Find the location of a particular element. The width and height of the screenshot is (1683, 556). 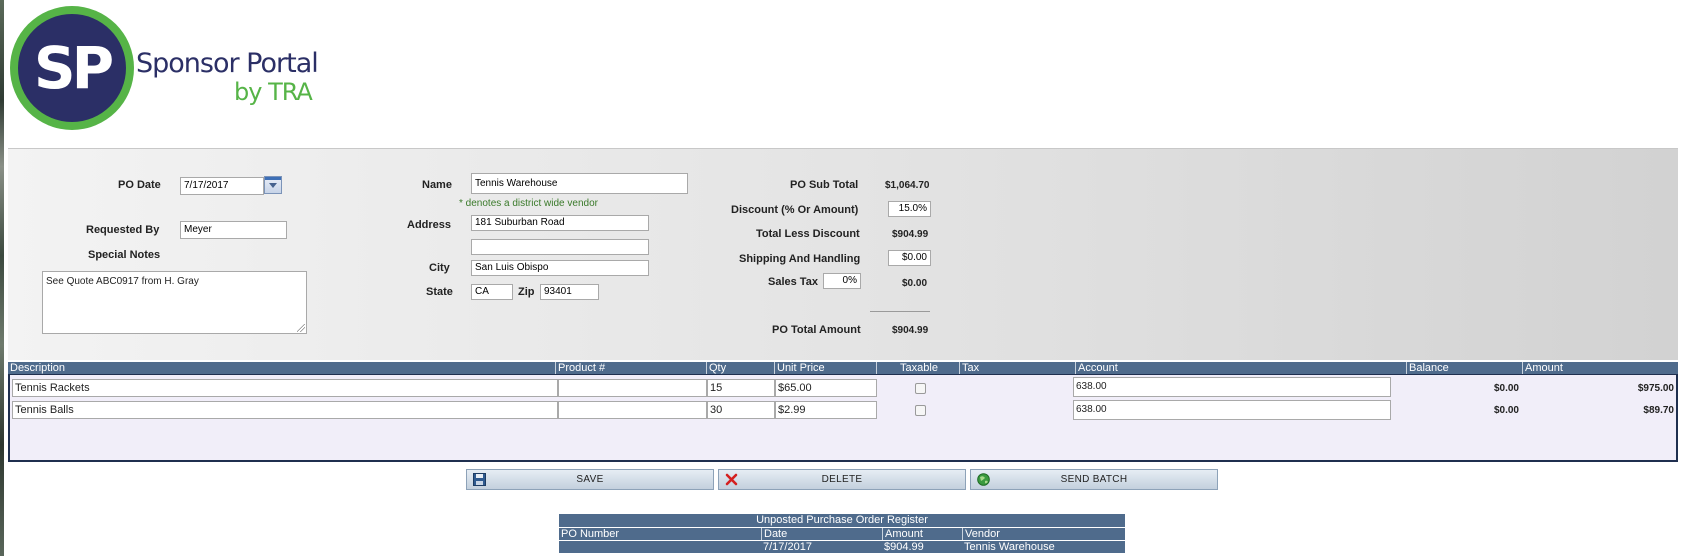

sales-tax-rate-input: 0% is located at coordinates (842, 281).